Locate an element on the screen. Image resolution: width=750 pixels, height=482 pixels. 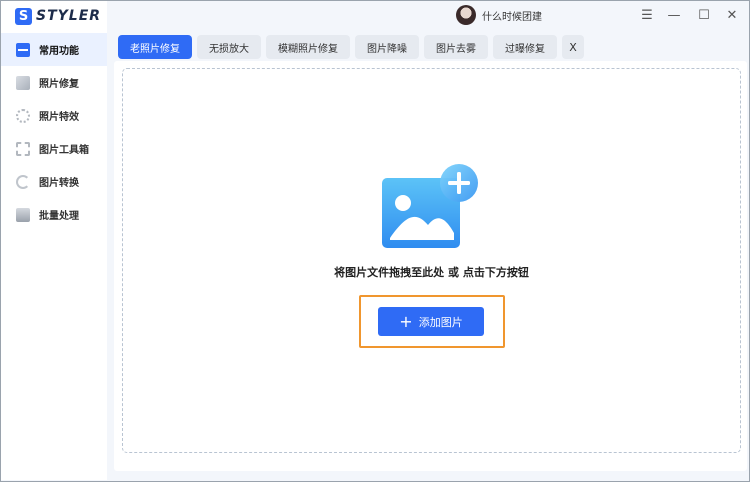
home-icon is located at coordinates (23, 49).